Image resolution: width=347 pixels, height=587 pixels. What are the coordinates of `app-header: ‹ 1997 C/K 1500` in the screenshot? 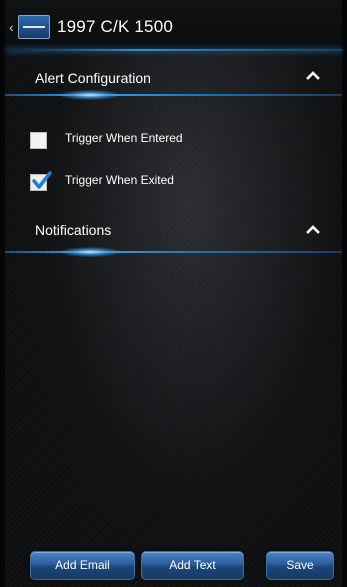 It's located at (173, 26).